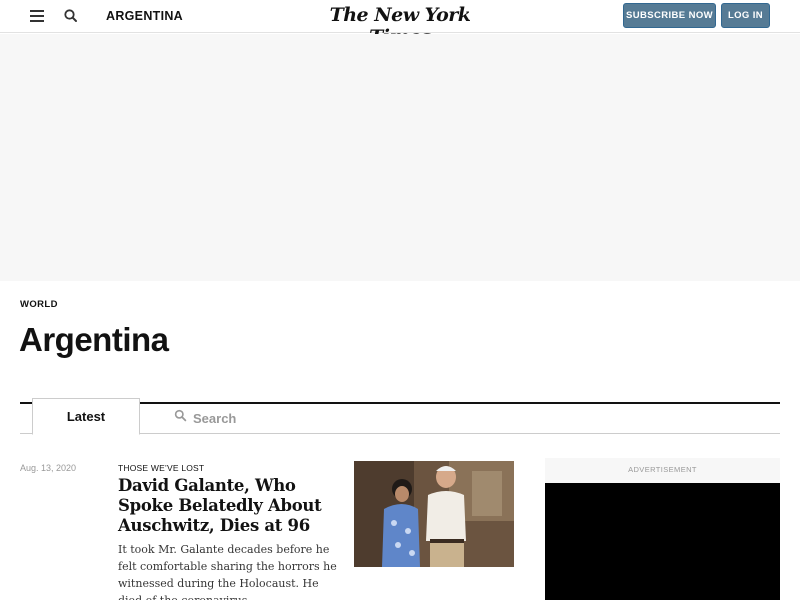 This screenshot has height=600, width=800. What do you see at coordinates (662, 541) in the screenshot?
I see `ad-creative` at bounding box center [662, 541].